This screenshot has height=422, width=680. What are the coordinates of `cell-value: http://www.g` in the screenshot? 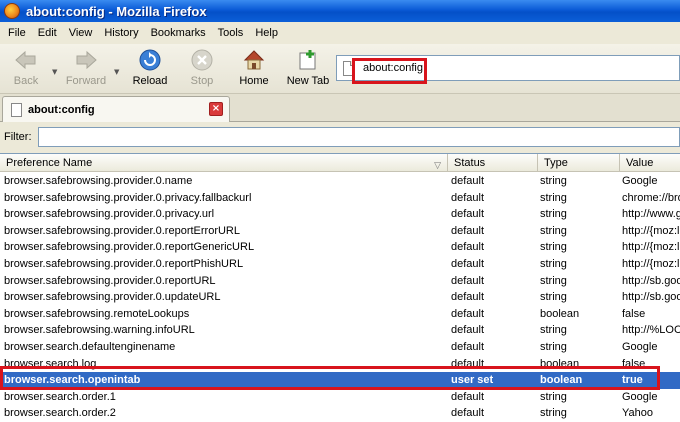 It's located at (651, 214).